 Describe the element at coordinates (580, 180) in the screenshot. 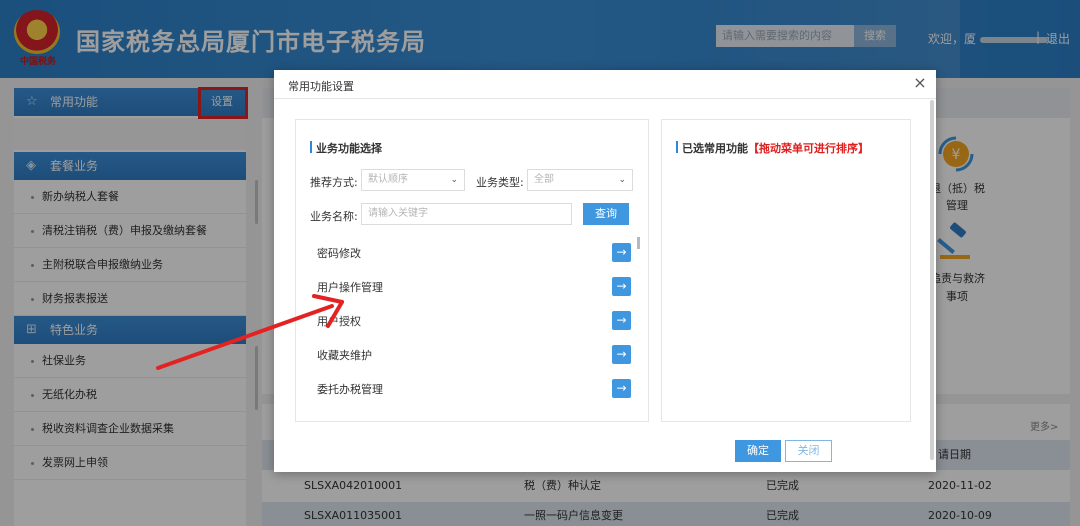

I see `type-select: 全部 ⌄` at that location.